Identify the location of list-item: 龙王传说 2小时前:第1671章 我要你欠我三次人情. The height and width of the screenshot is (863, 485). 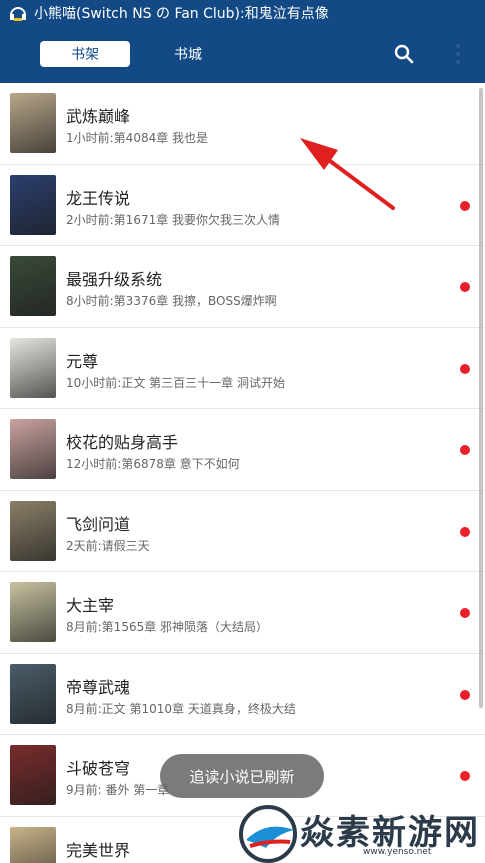
(242, 205).